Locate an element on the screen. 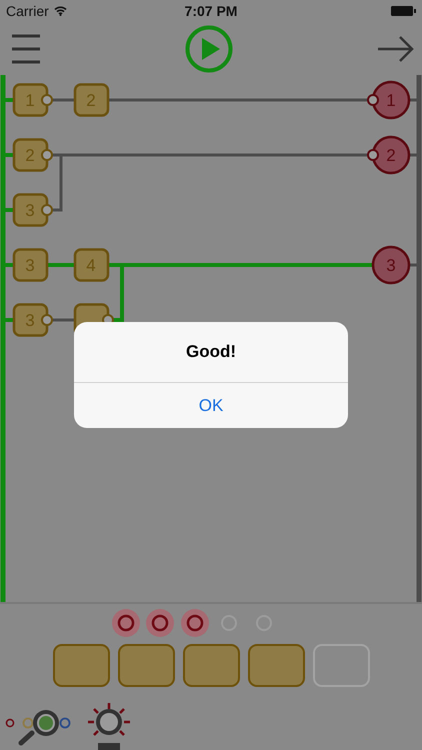 This screenshot has width=422, height=750. clock-time: 7:07 PM is located at coordinates (211, 11).